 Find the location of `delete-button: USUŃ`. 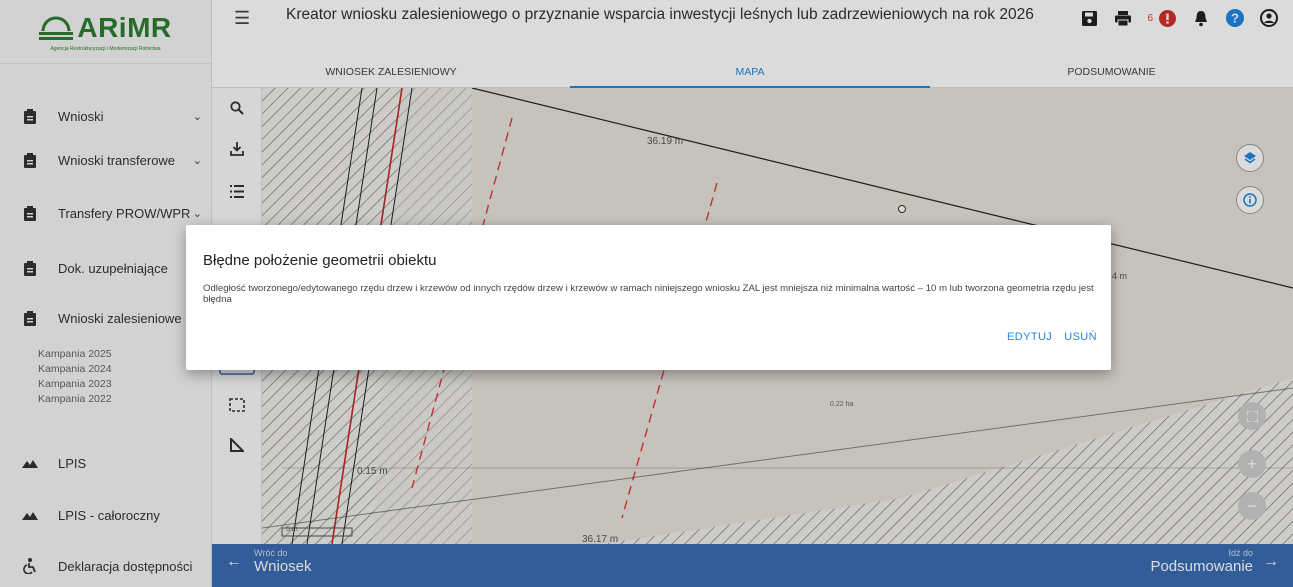

delete-button: USUŃ is located at coordinates (1080, 337).